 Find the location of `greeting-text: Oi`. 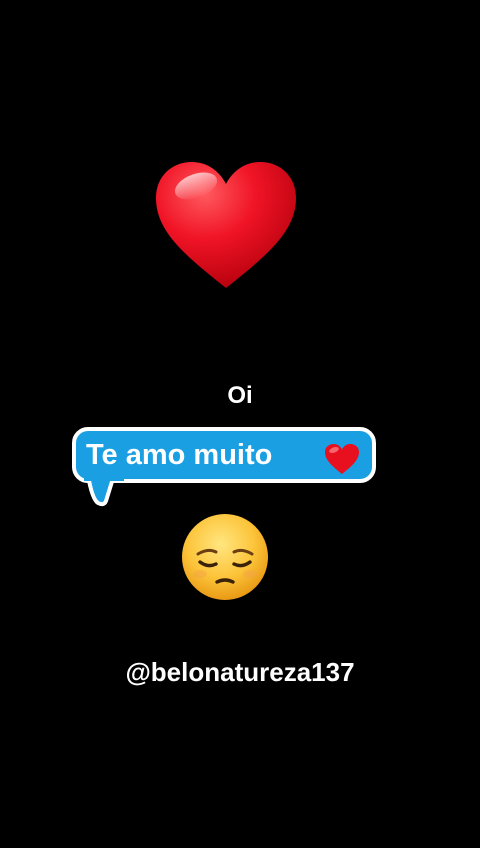

greeting-text: Oi is located at coordinates (240, 395).